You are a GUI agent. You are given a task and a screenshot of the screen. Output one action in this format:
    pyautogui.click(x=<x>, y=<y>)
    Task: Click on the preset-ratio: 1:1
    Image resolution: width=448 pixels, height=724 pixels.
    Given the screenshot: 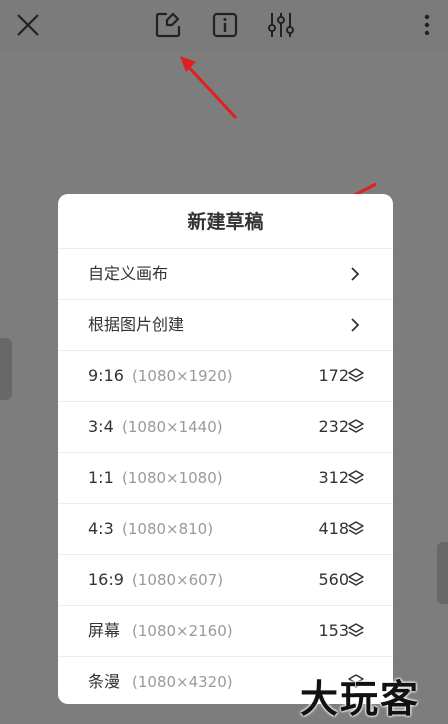 What is the action you would take?
    pyautogui.click(x=101, y=477)
    